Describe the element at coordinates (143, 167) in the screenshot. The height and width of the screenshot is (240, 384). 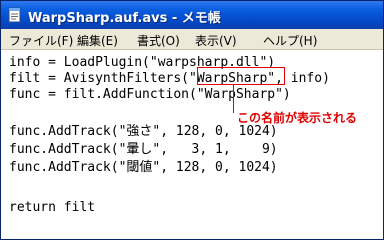
I see `editor-line-7: func.AddTrack("閾値", 128, 0, 1024)` at that location.